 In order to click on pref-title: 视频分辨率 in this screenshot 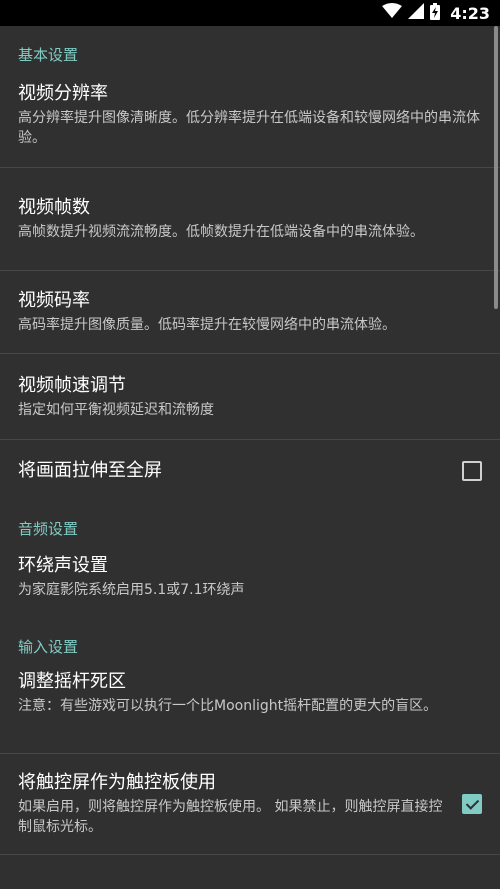, I will do `click(63, 93)`.